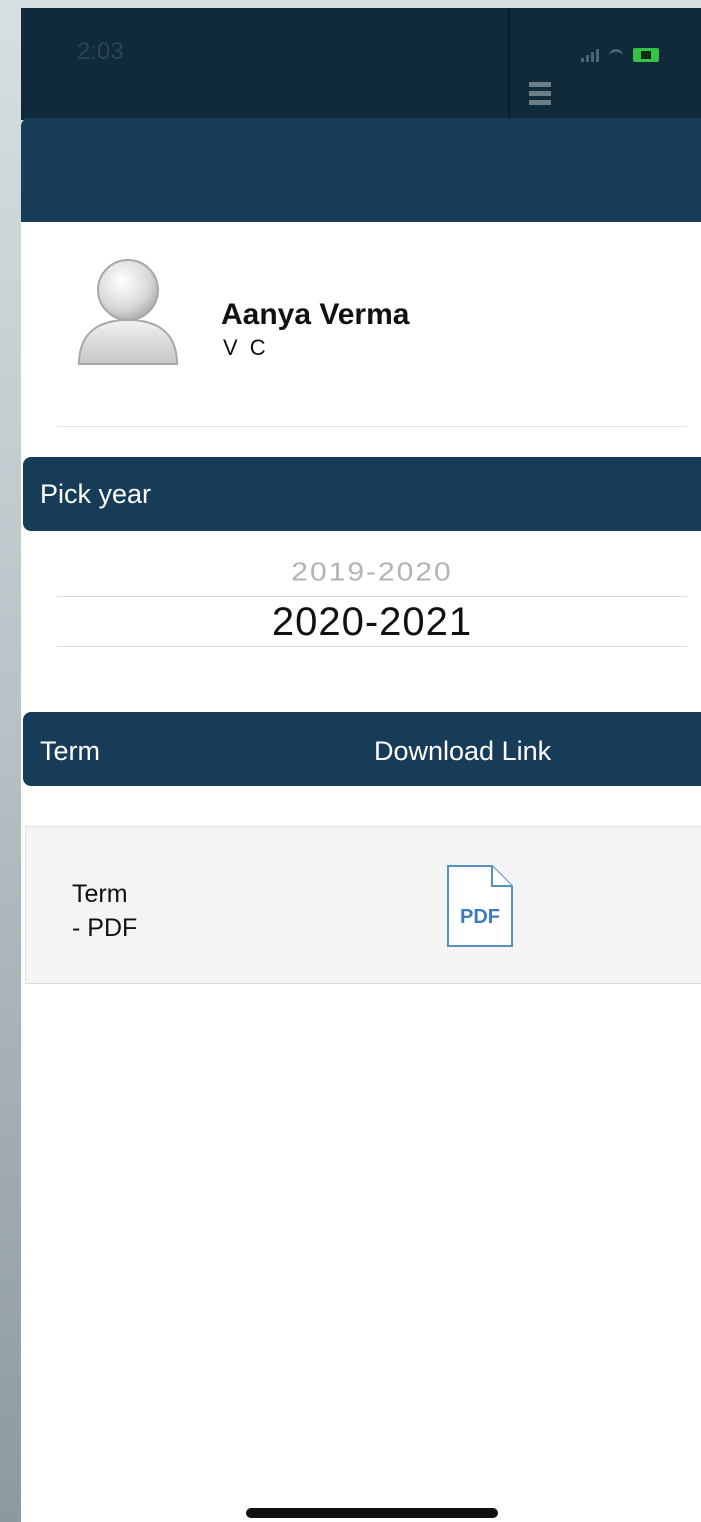  Describe the element at coordinates (509, 64) in the screenshot. I see `status-divider` at that location.